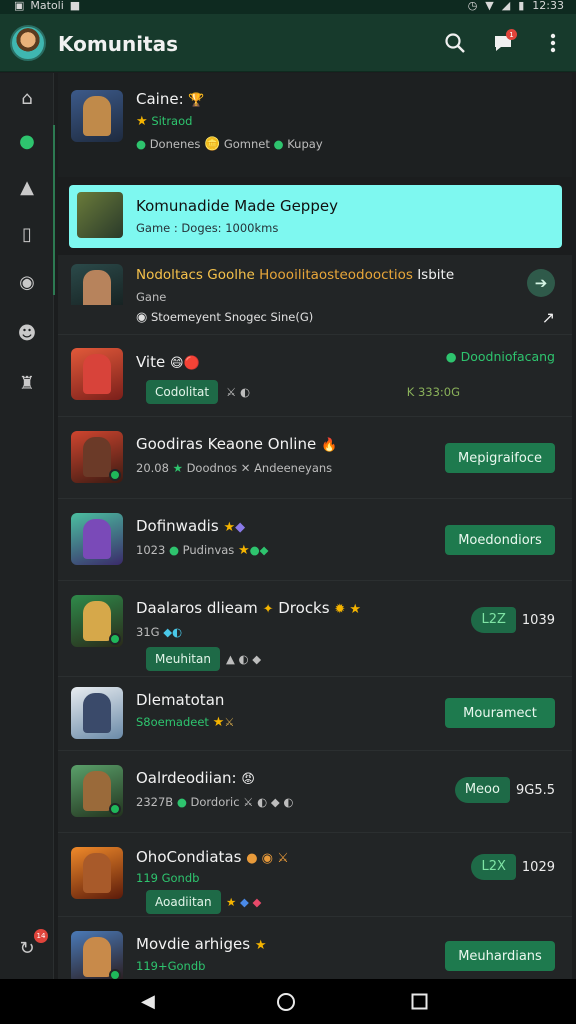  What do you see at coordinates (507, 356) in the screenshot?
I see `community-status: Doodniofacang` at bounding box center [507, 356].